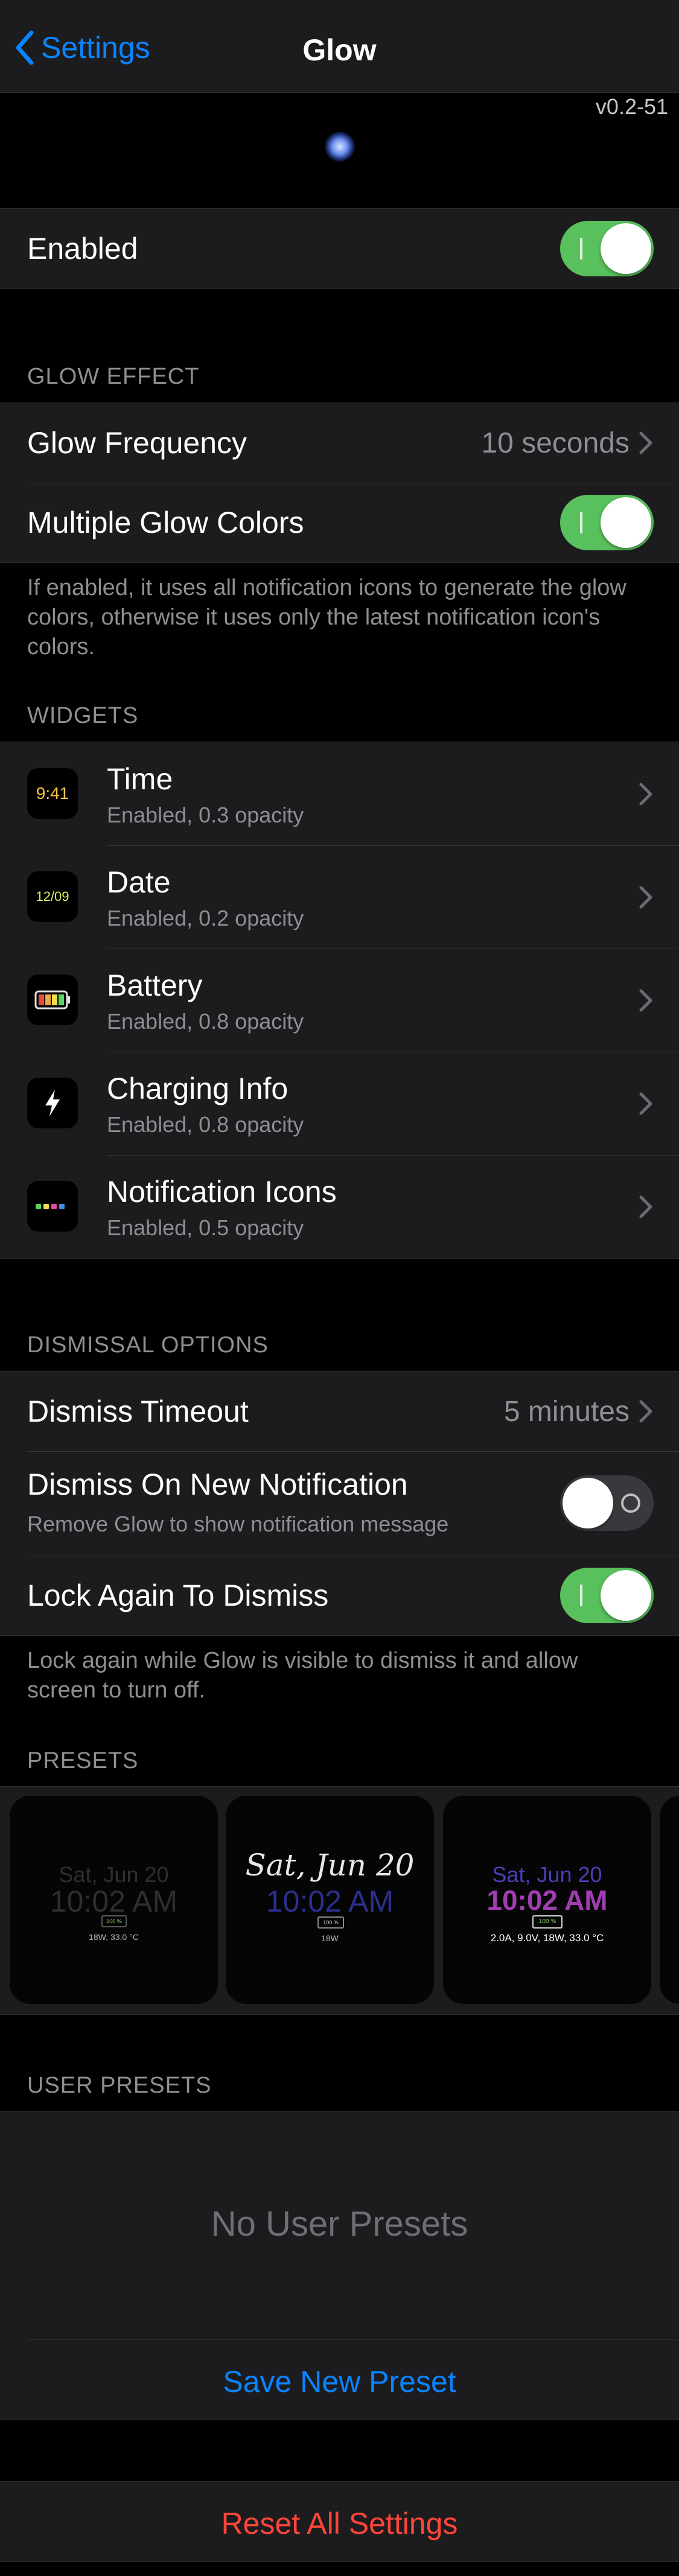 This screenshot has height=2576, width=679. What do you see at coordinates (607, 1596) in the screenshot?
I see `lock-again-to-dismiss-toggle` at bounding box center [607, 1596].